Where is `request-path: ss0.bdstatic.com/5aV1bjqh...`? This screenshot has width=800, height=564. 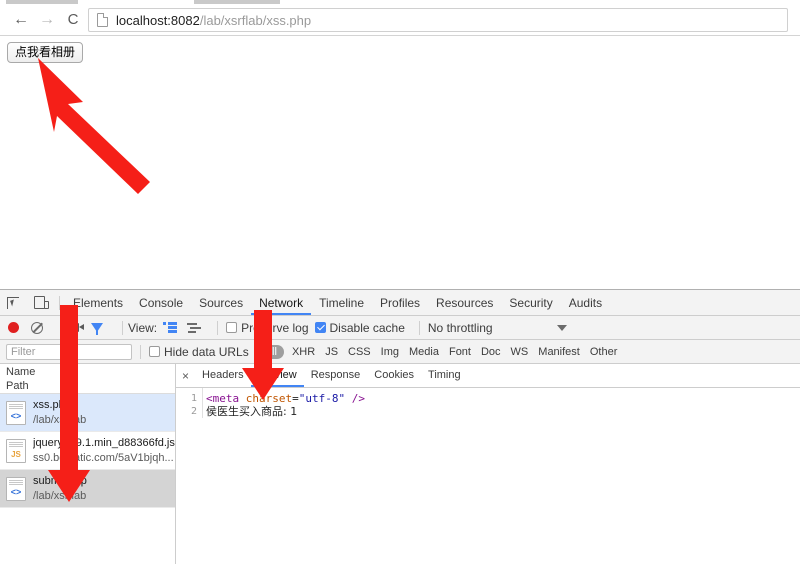
request-path: ss0.bdstatic.com/5aV1bjqh... is located at coordinates (103, 457).